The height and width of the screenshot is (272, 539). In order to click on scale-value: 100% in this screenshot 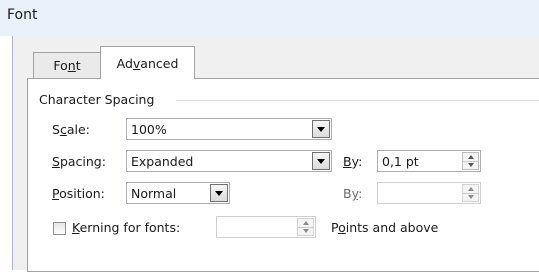, I will do `click(149, 129)`.